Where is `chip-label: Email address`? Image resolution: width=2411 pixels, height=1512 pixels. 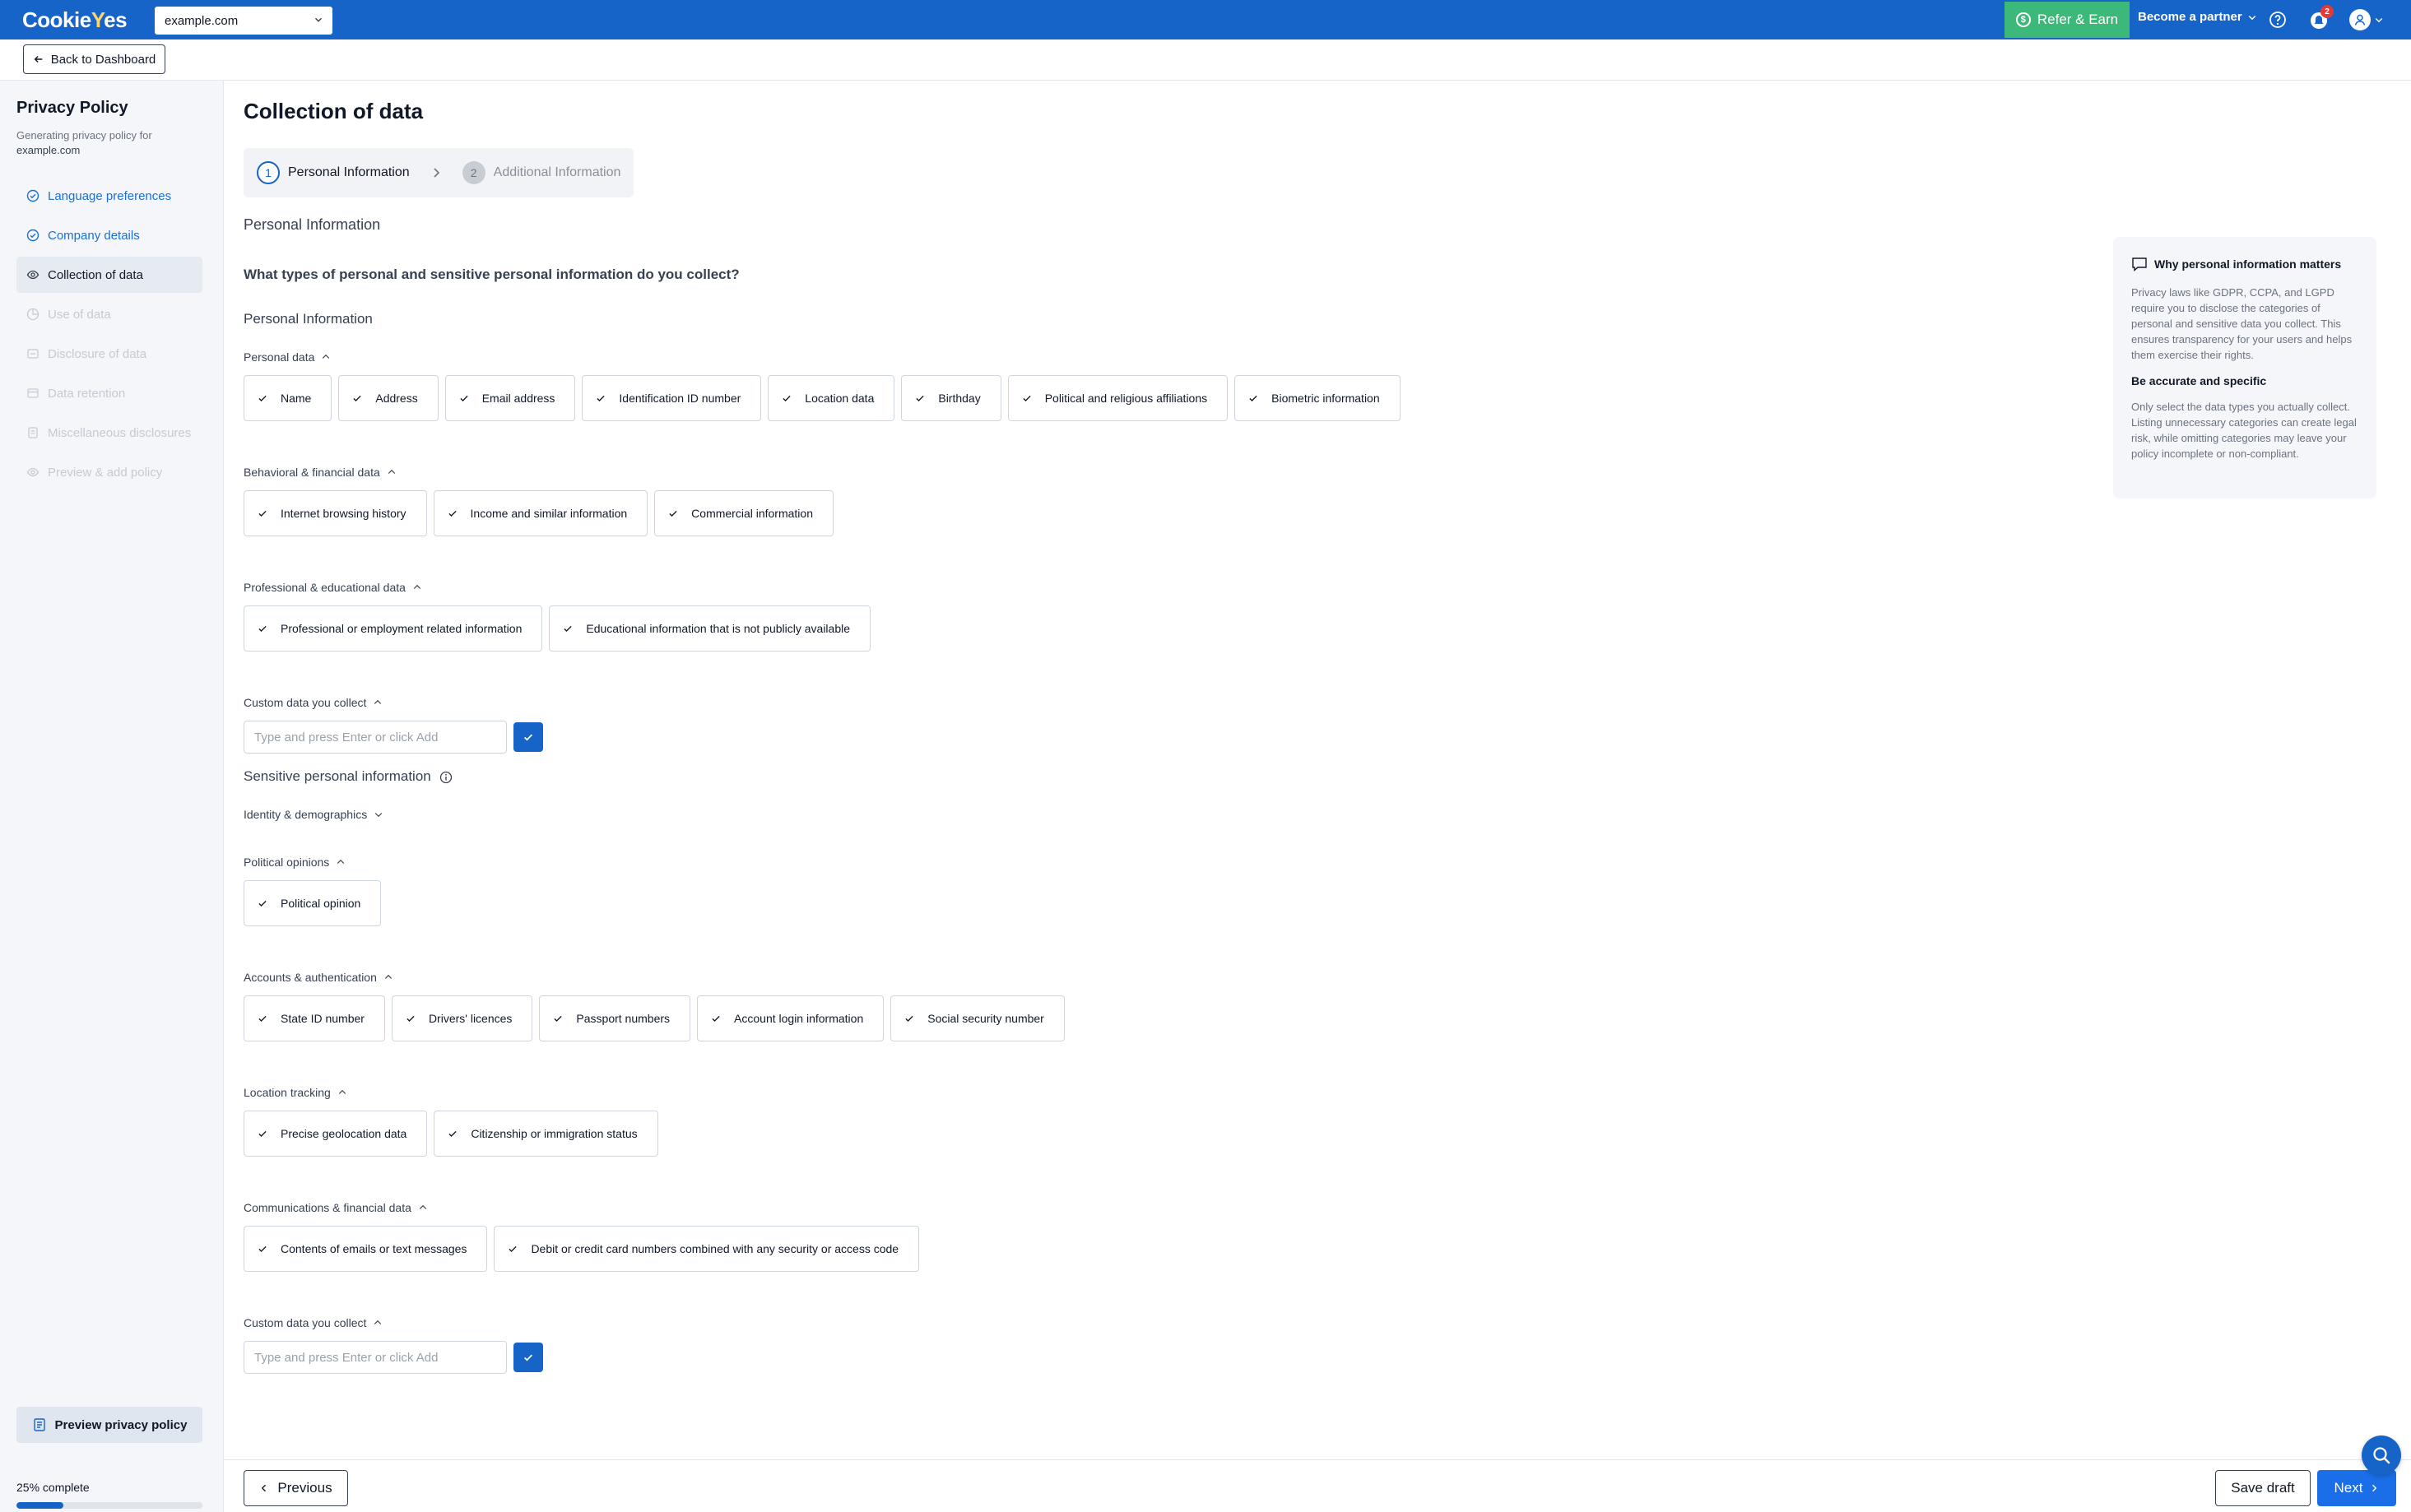
chip-label: Email address is located at coordinates (518, 398).